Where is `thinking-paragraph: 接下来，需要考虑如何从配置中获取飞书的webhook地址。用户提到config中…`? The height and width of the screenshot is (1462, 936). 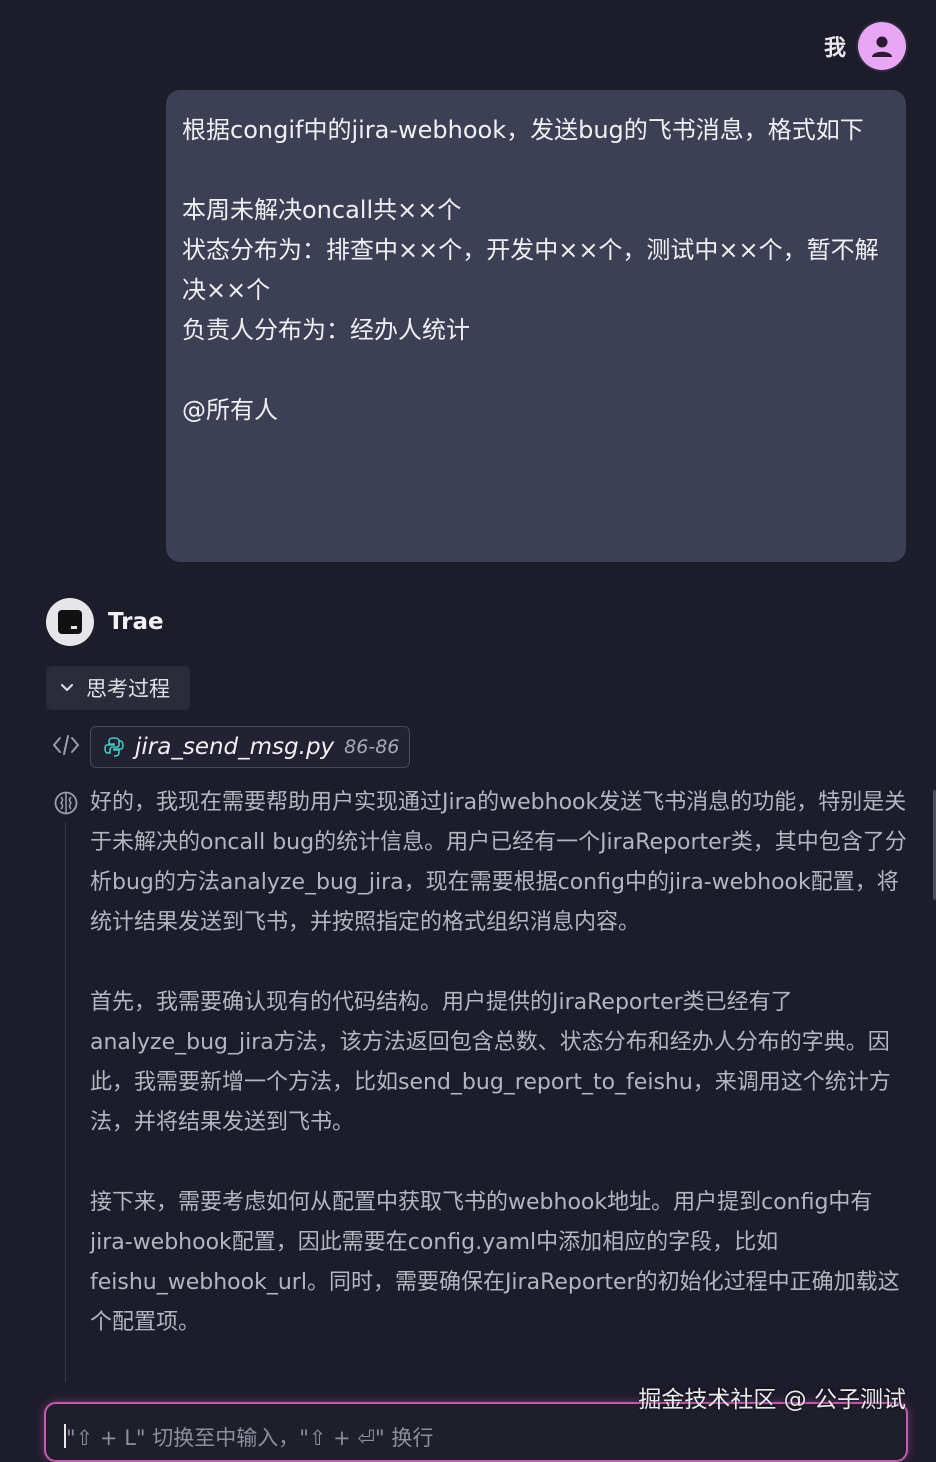
thinking-paragraph: 接下来，需要考虑如何从配置中获取飞书的webhook地址。用户提到config中… is located at coordinates (495, 1262).